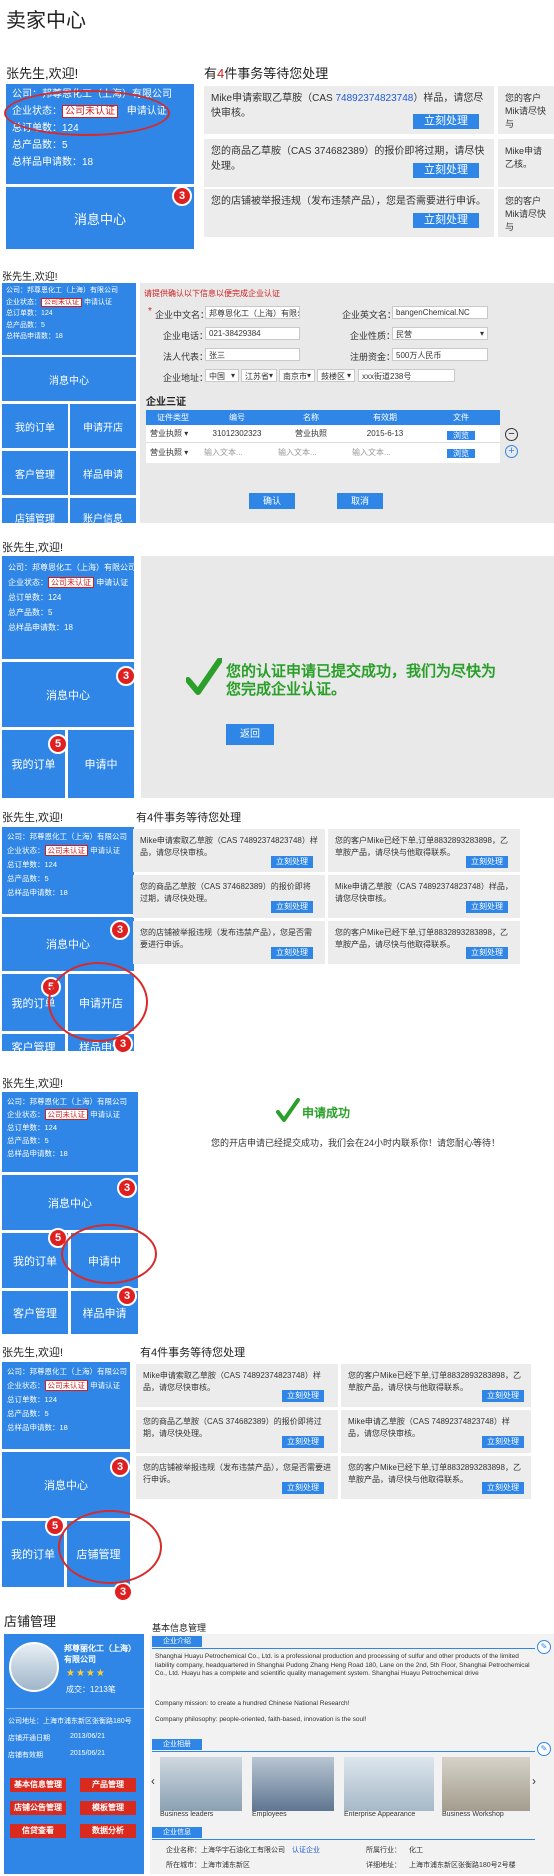  What do you see at coordinates (222, 375) in the screenshot?
I see `country-select: 中国 ▾` at bounding box center [222, 375].